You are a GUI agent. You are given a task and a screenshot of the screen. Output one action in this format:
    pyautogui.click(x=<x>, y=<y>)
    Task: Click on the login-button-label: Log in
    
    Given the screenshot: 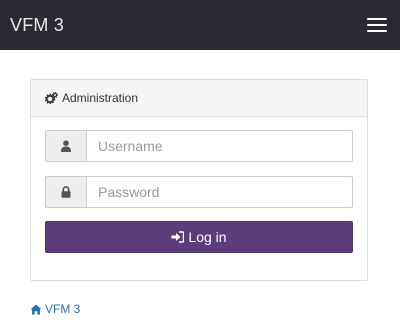 What is the action you would take?
    pyautogui.click(x=207, y=237)
    